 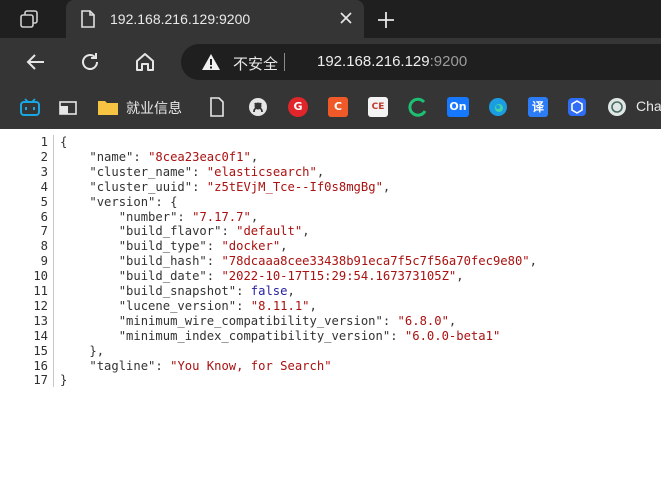 I want to click on json-line-cluster-name: "cluster_name": "elasticsearch",, so click(x=207, y=171).